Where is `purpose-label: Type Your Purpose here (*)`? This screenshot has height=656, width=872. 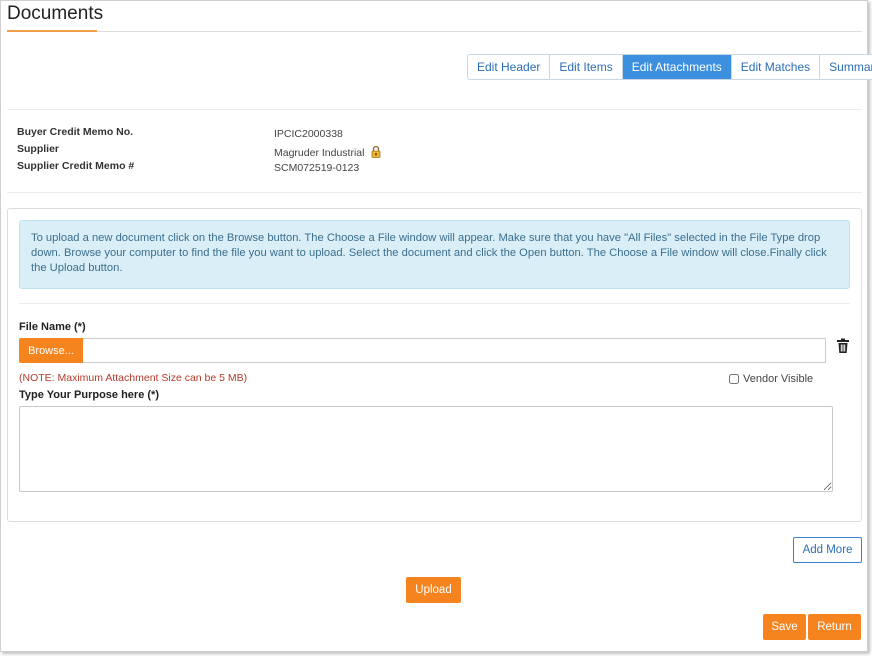
purpose-label: Type Your Purpose here (*) is located at coordinates (89, 395).